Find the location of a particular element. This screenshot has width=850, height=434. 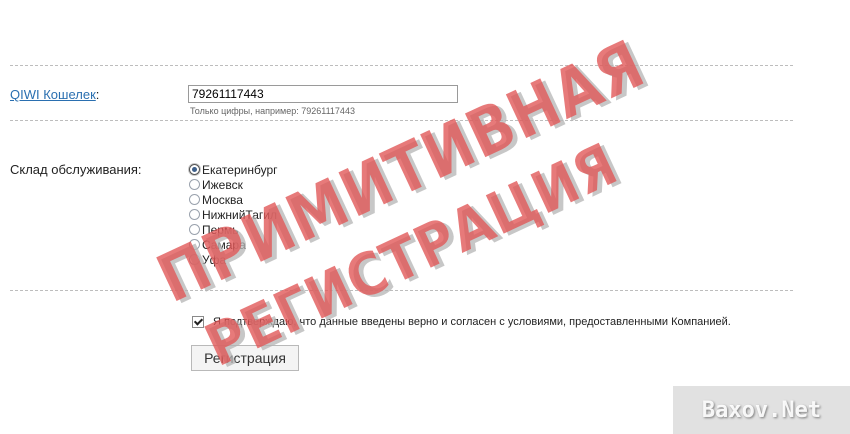

radio-label: Пермь is located at coordinates (220, 229).